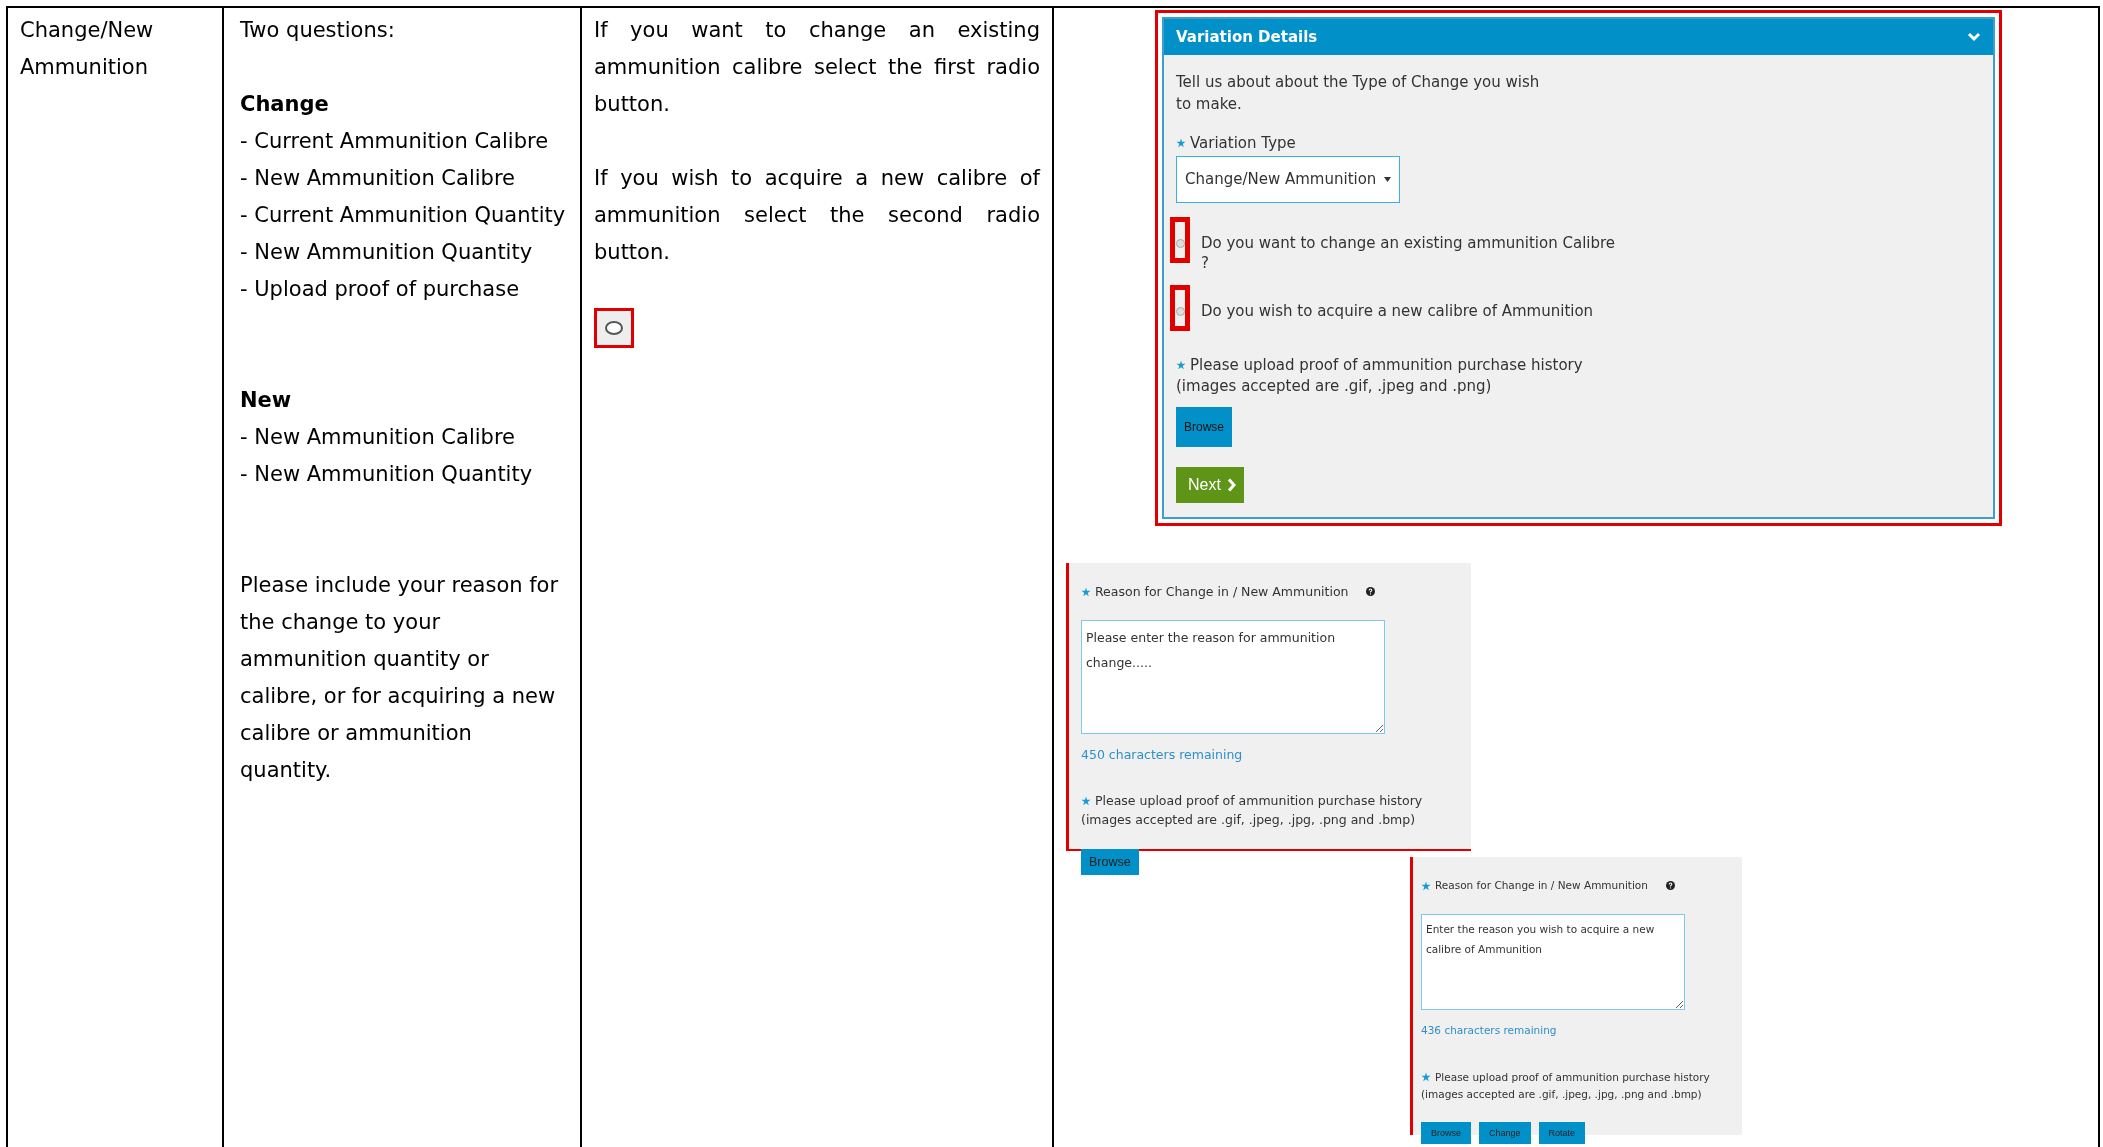 This screenshot has height=1147, width=2103. I want to click on panel-title: Variation Details, so click(1247, 37).